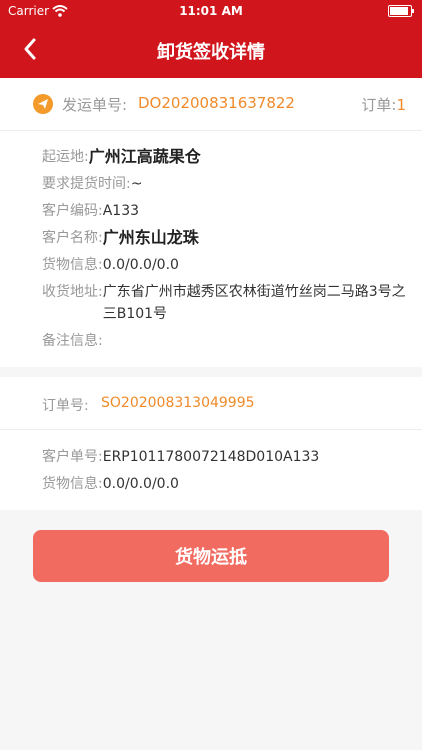  I want to click on origin-value: 广州江高蔬果仓, so click(144, 156).